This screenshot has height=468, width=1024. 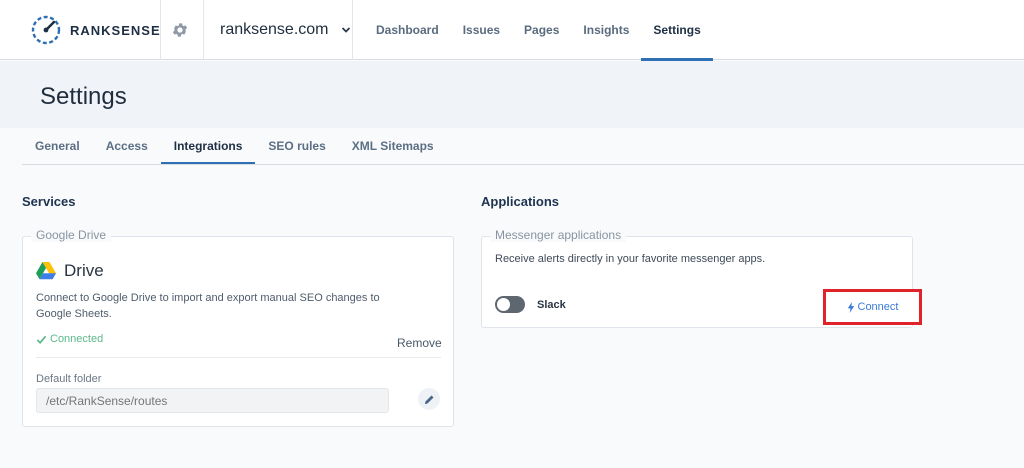 I want to click on drive-title: Drive, so click(x=84, y=270).